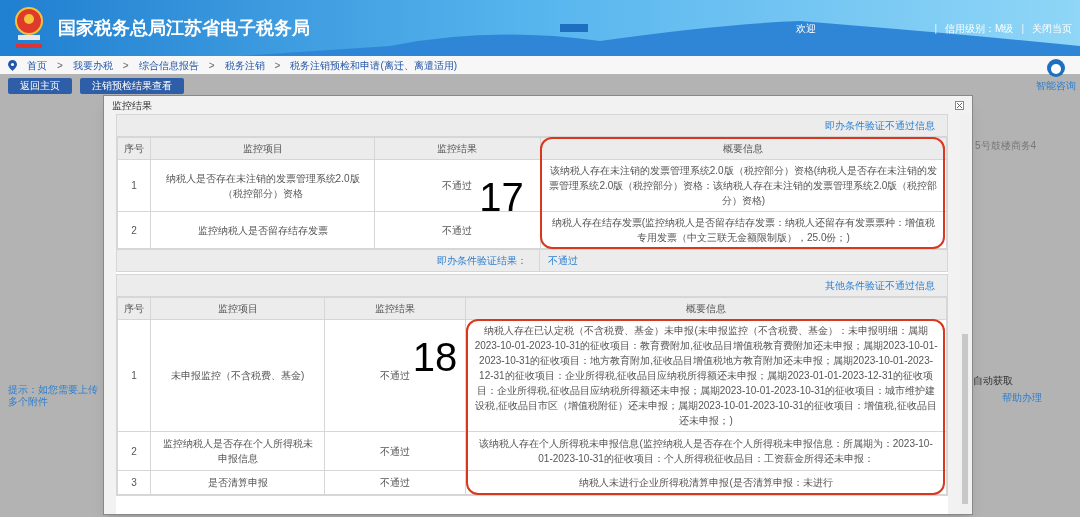 This screenshot has height=517, width=1080. I want to click on breadcrumb-link: 税务注销预检和申请(离迁、离遣适用), so click(374, 65).